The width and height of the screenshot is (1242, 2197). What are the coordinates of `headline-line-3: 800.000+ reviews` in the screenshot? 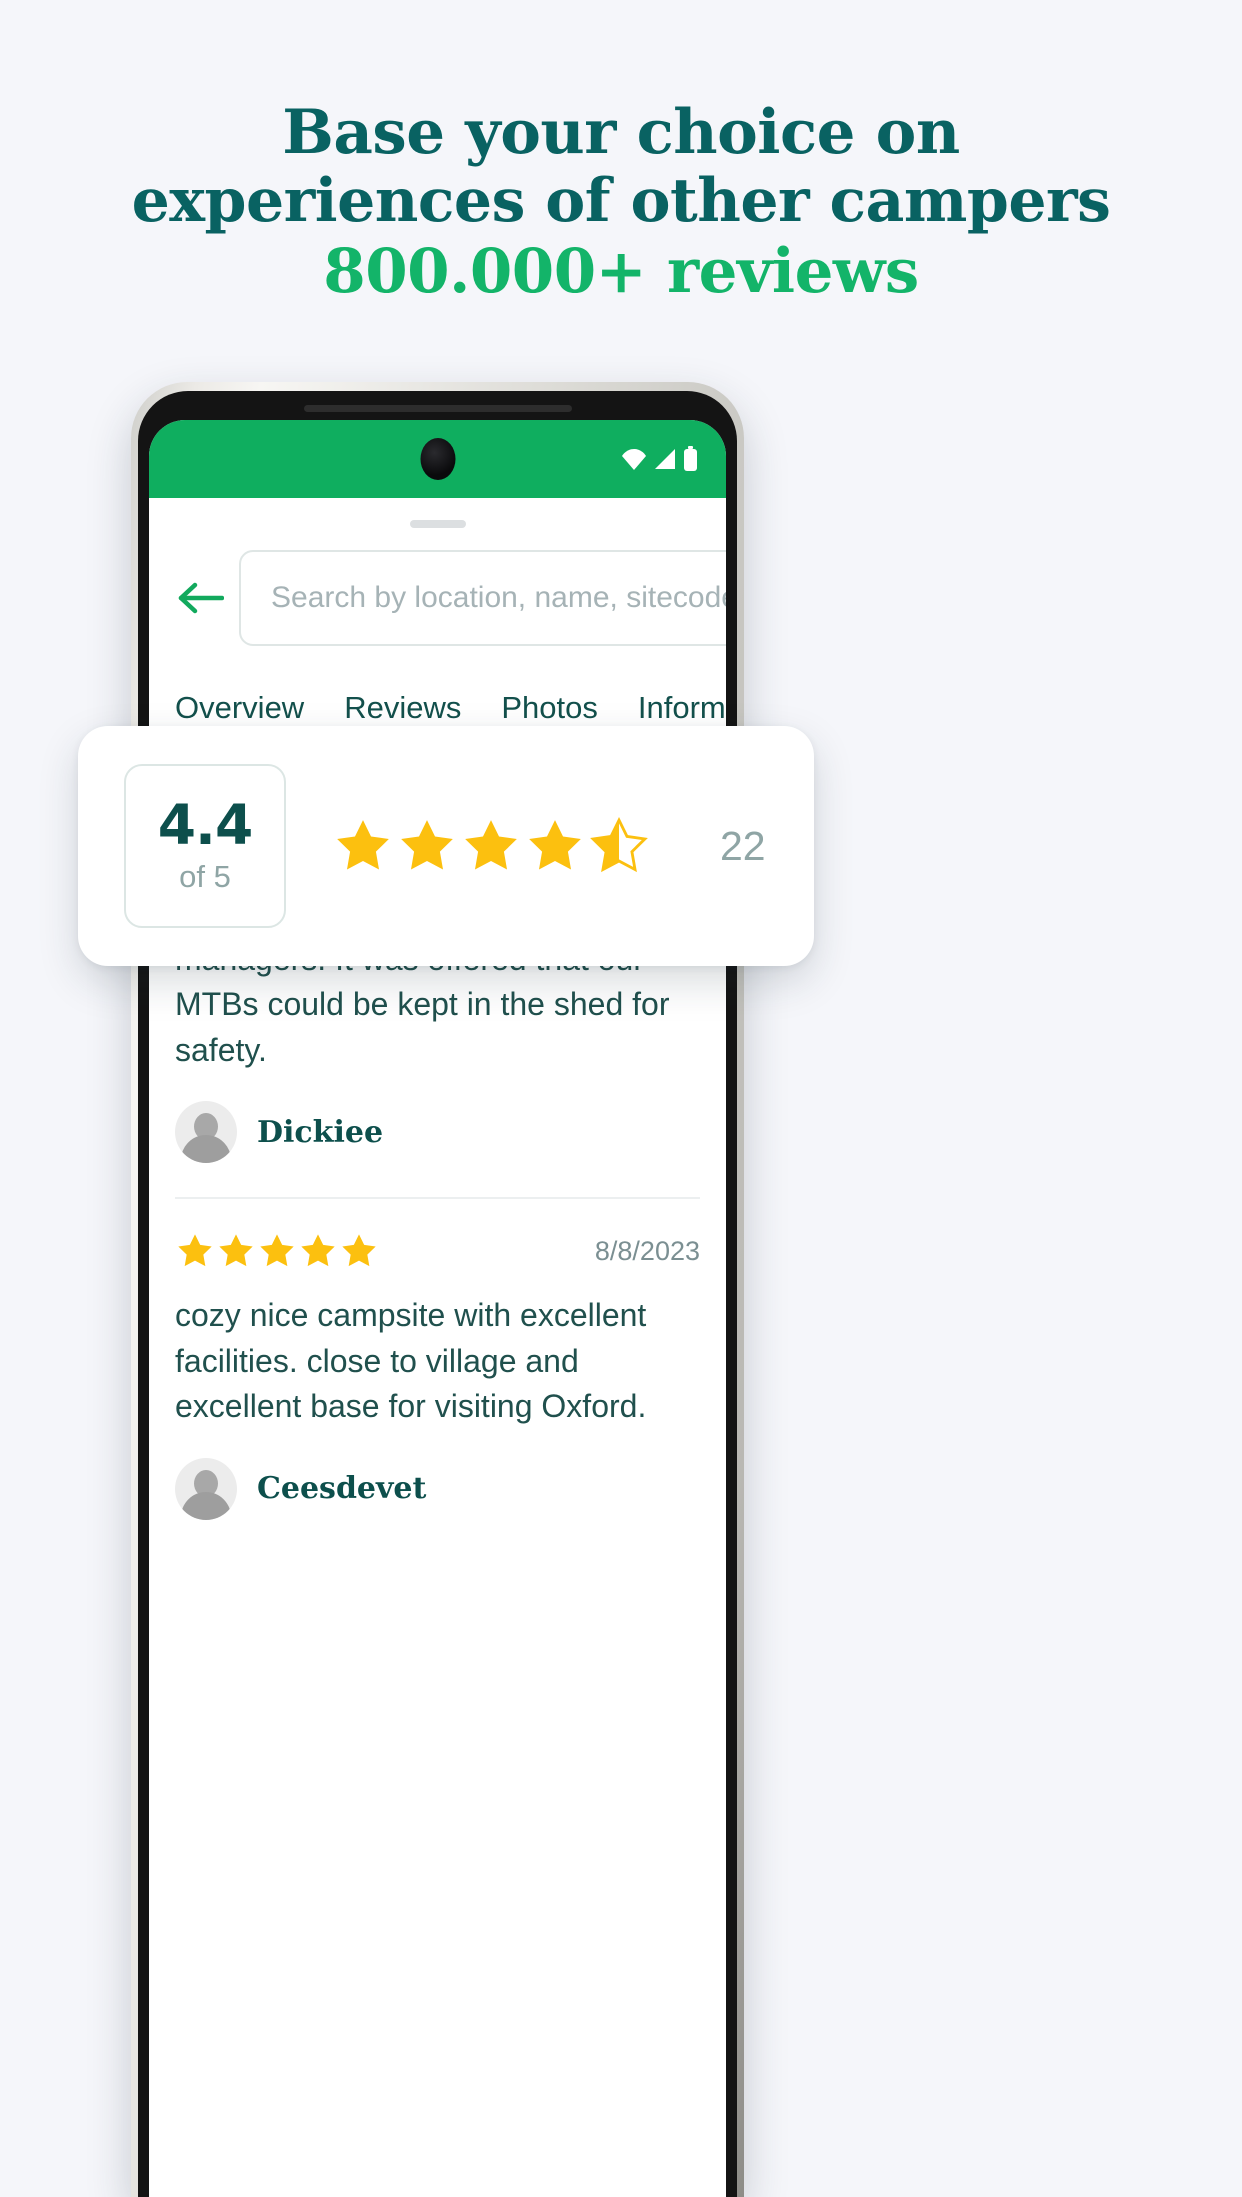 It's located at (621, 271).